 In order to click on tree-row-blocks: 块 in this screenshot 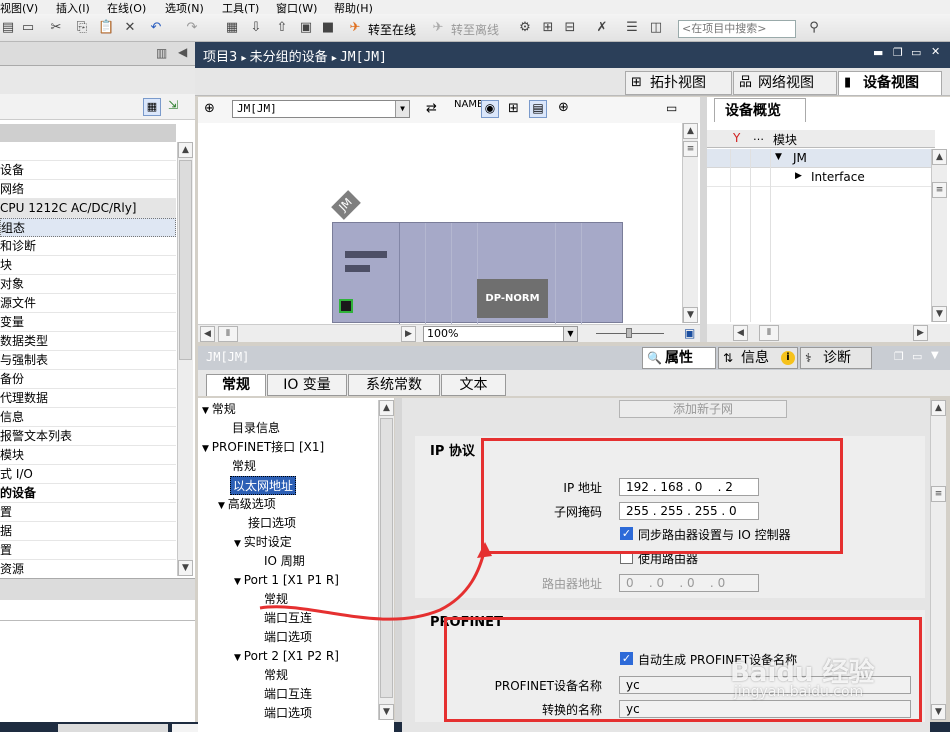, I will do `click(88, 265)`.